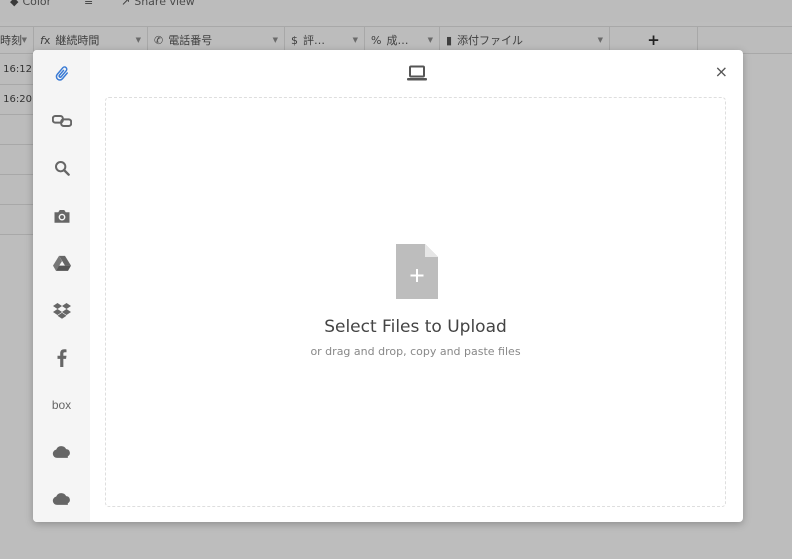 The width and height of the screenshot is (792, 559). What do you see at coordinates (396, 11) in the screenshot?
I see `background-toolbar: ◆ Color ≡ ↗ Share view` at bounding box center [396, 11].